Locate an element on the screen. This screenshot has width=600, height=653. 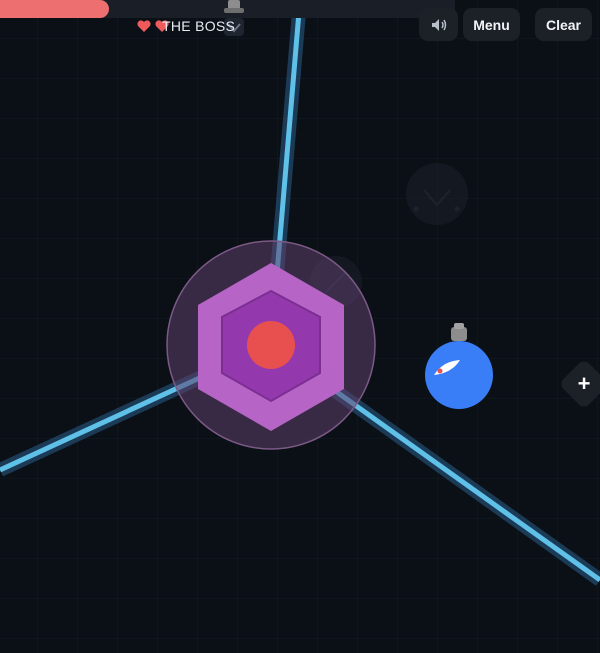
player-body is located at coordinates (459, 375).